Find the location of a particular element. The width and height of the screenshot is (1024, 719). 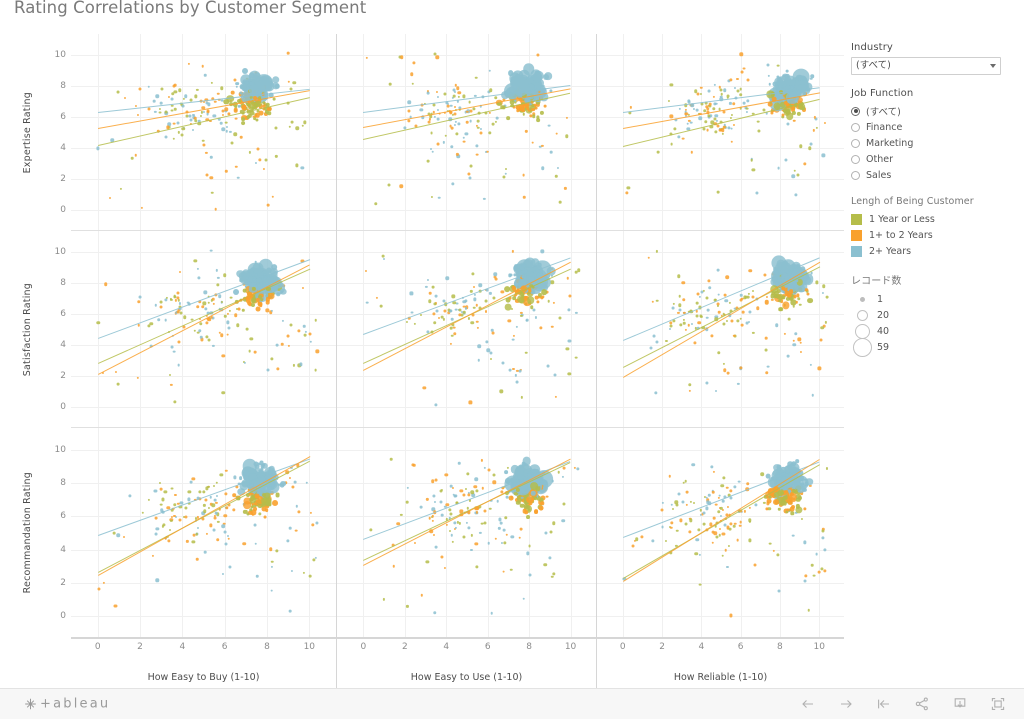

scatter-pane-r1-c2 is located at coordinates (720, 329).